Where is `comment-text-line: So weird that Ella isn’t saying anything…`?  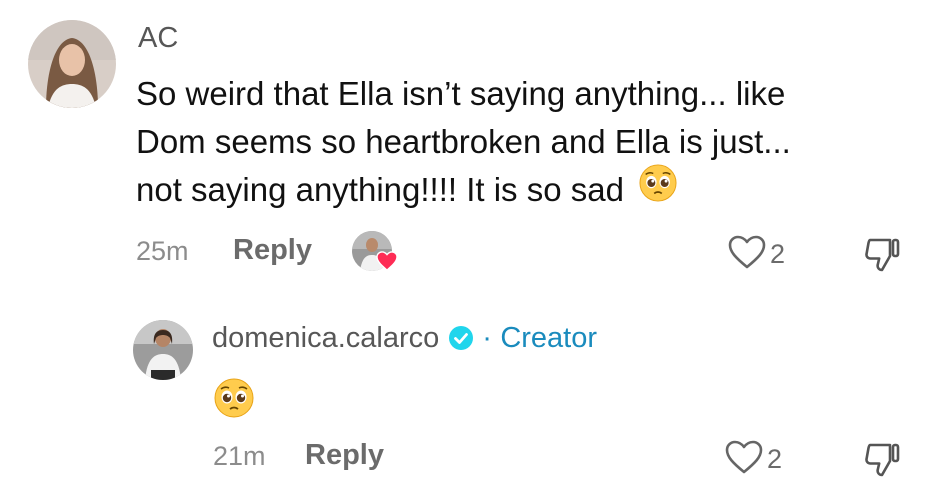 comment-text-line: So weird that Ella isn’t saying anything… is located at coordinates (461, 93).